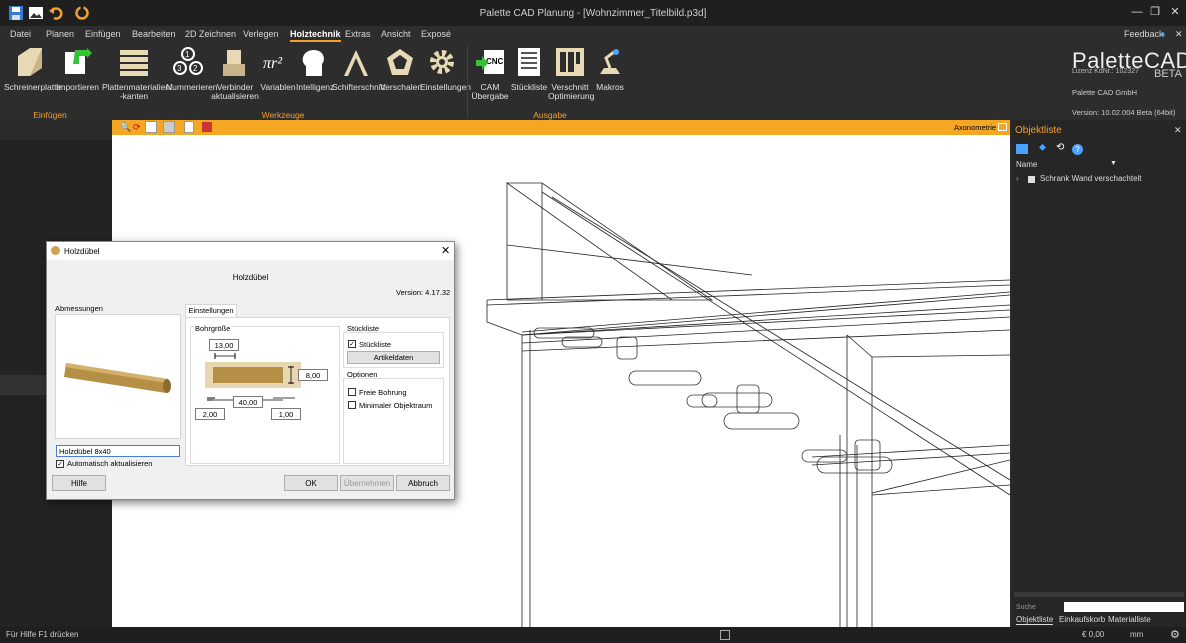  What do you see at coordinates (315, 35) in the screenshot?
I see `tab-holztechnik: Holztechnik` at bounding box center [315, 35].